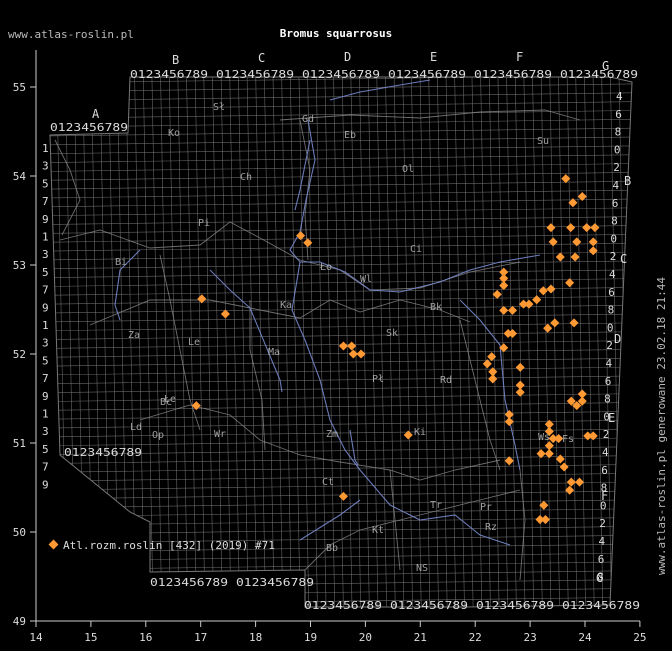  I want to click on region-code: Fs, so click(568, 439).